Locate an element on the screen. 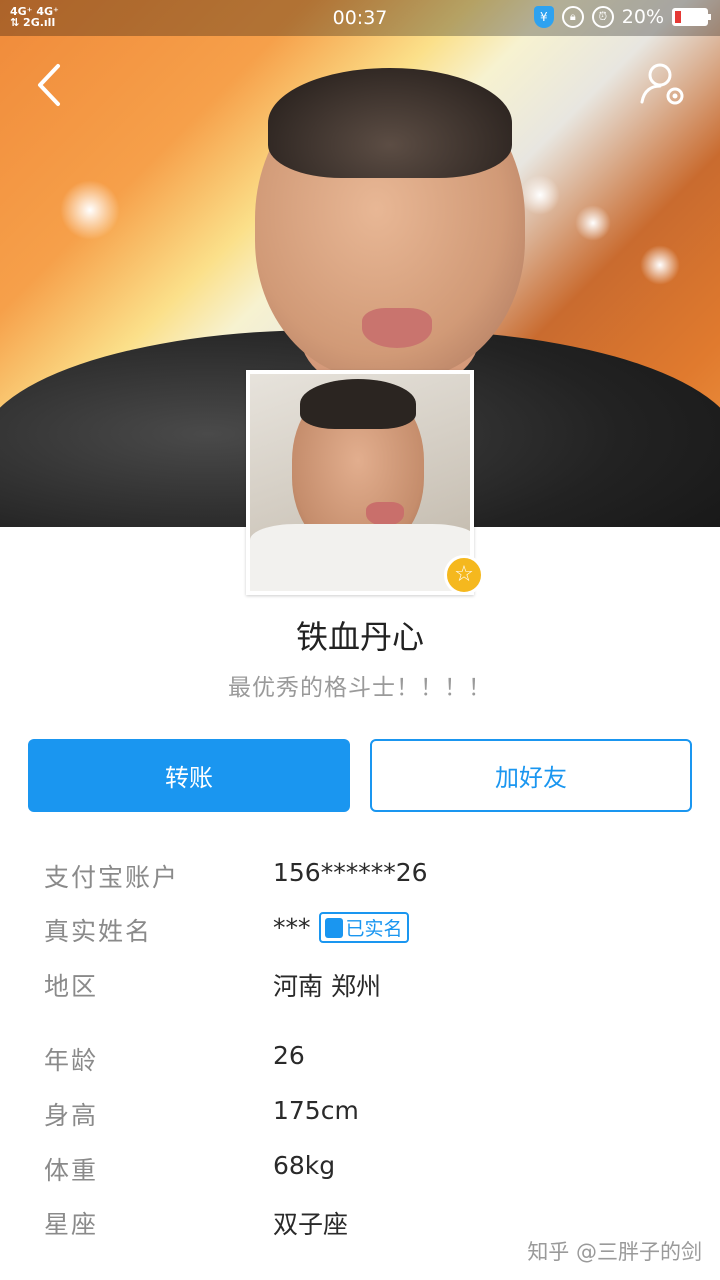 The height and width of the screenshot is (1280, 720). info-row-weight: 体重 68kg is located at coordinates (360, 1171).